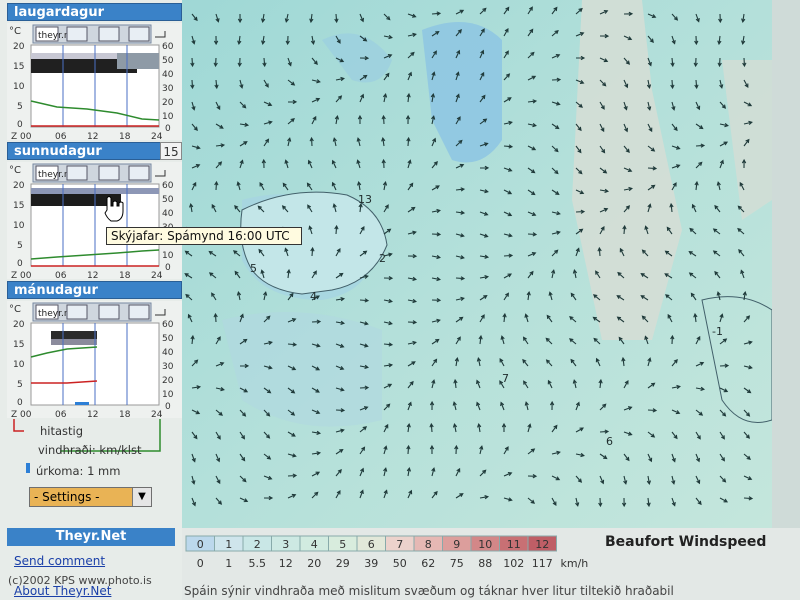 This screenshot has height=600, width=800. Describe the element at coordinates (91, 537) in the screenshot. I see `brand-title: Theyr.Net` at that location.